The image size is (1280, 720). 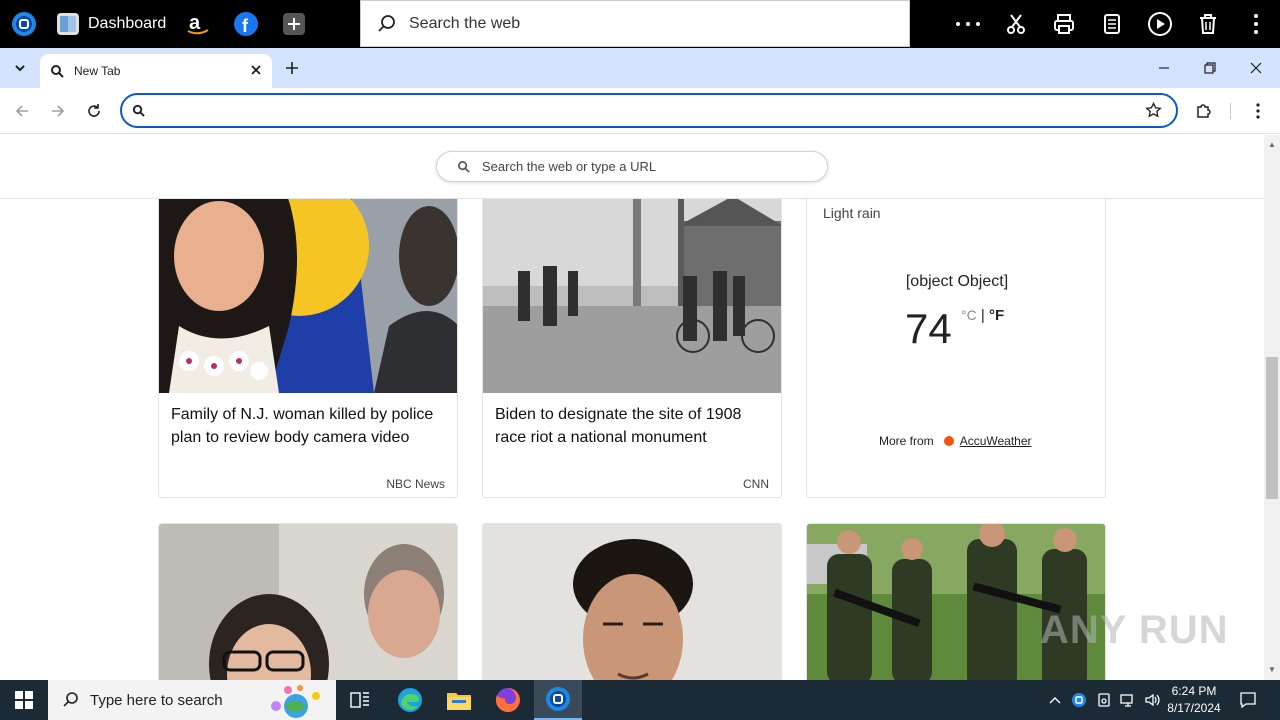 What do you see at coordinates (756, 484) in the screenshot?
I see `news-source: CNN` at bounding box center [756, 484].